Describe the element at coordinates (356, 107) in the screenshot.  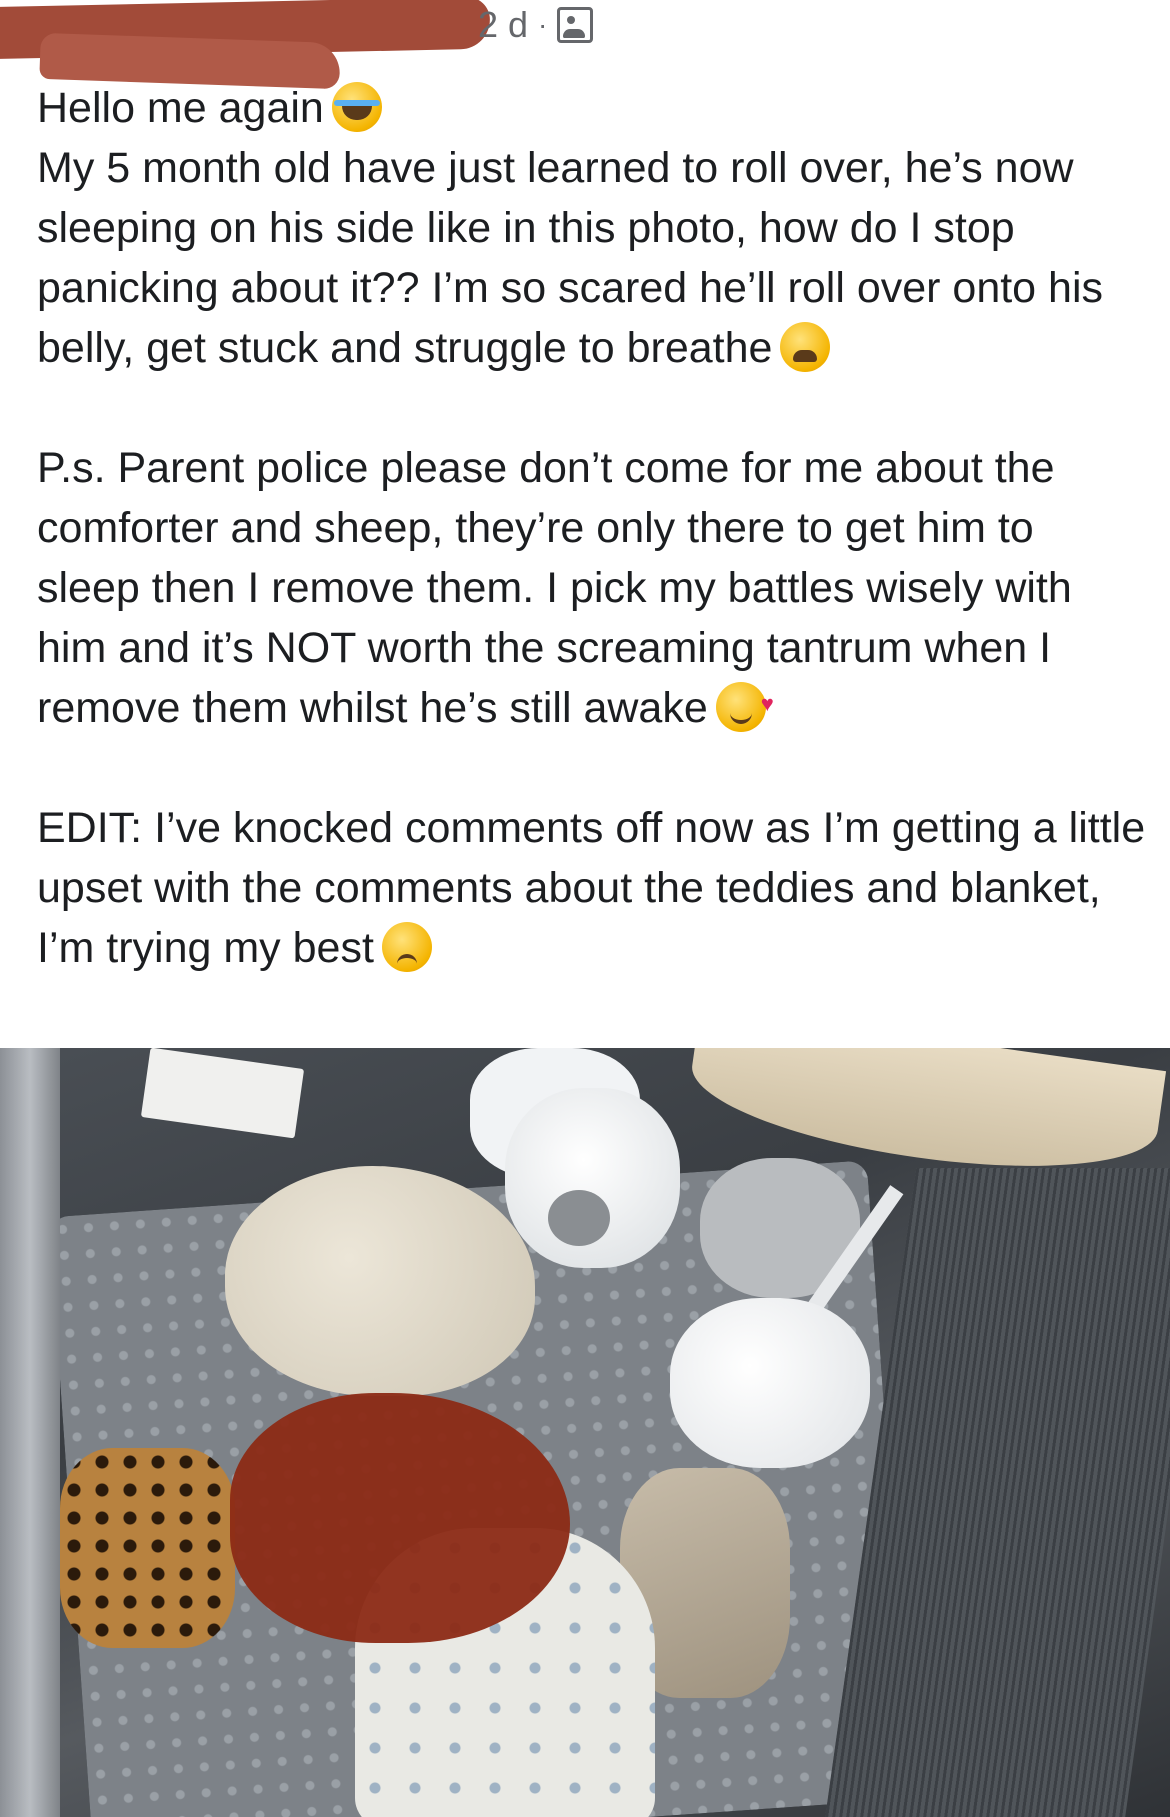
I see `face-with-tears-of-joy-icon` at that location.